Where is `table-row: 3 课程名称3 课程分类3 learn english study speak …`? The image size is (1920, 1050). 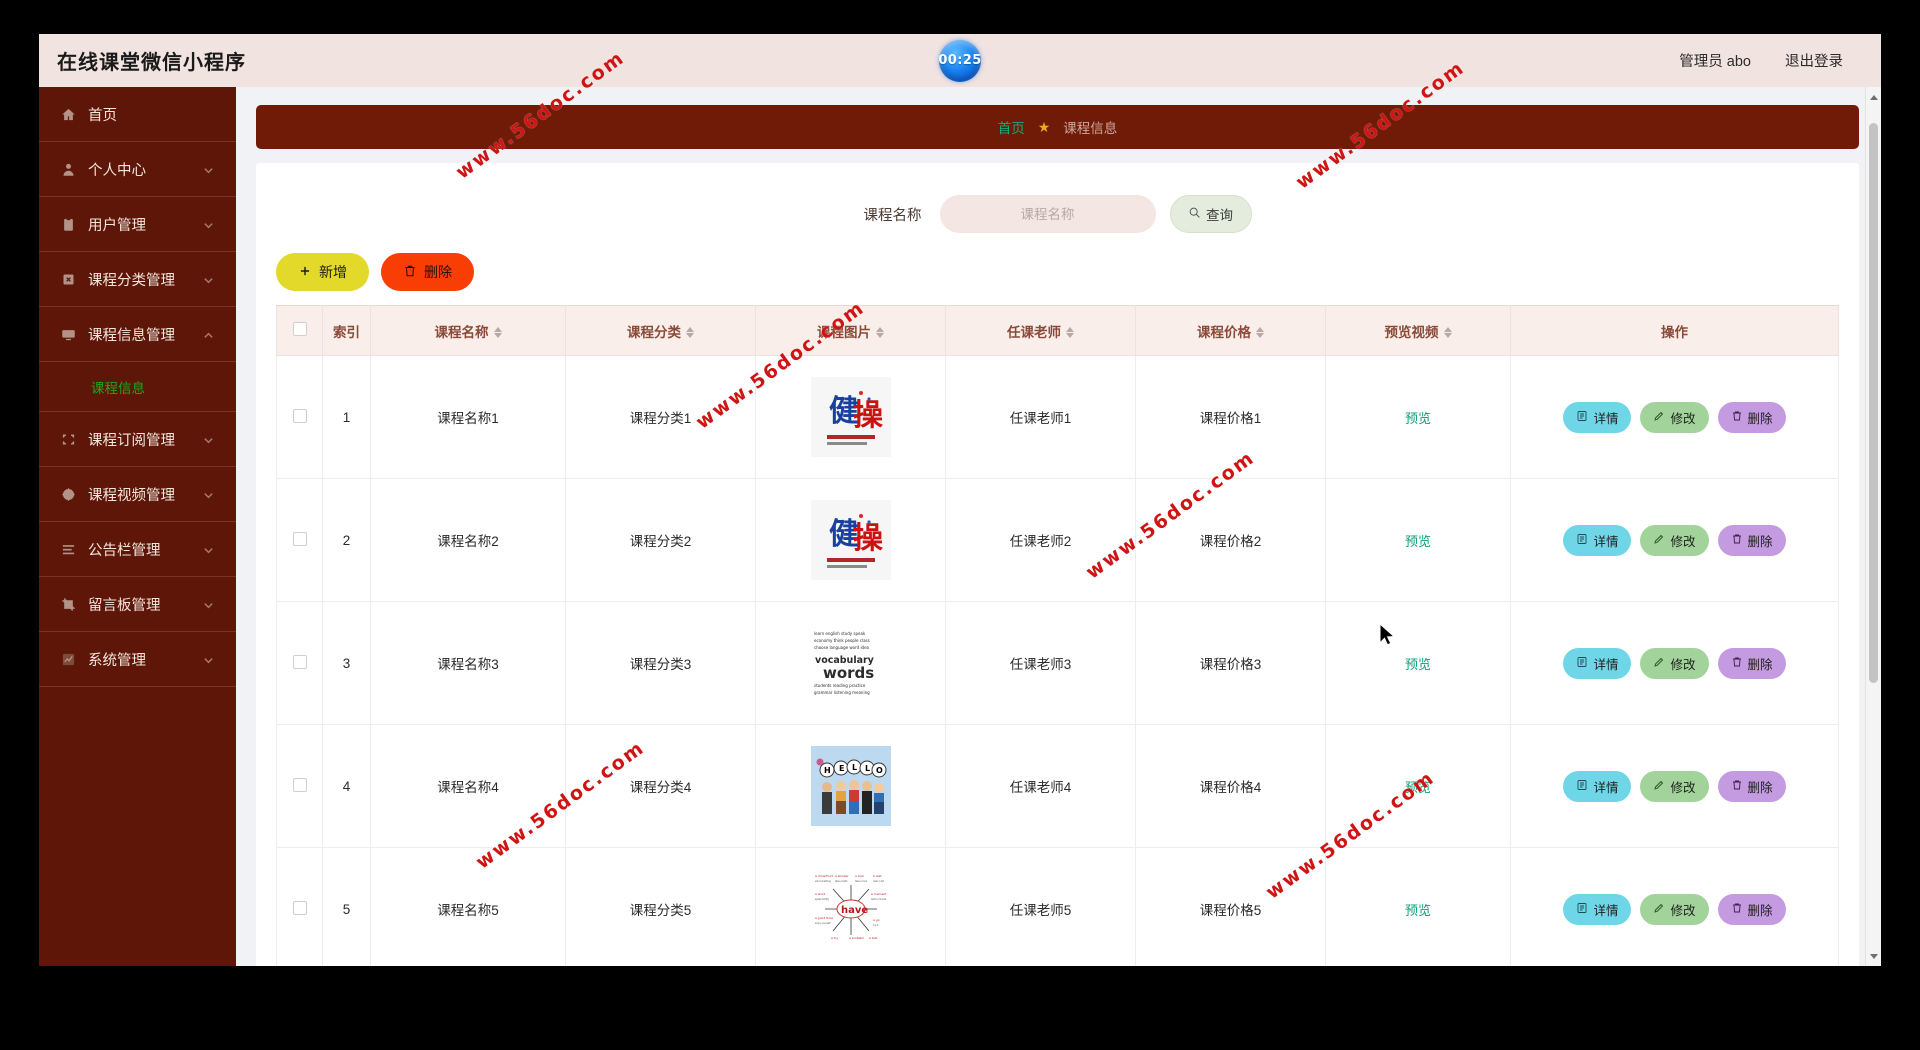 table-row: 3 课程名称3 课程分类3 learn english study speak … is located at coordinates (1057, 663).